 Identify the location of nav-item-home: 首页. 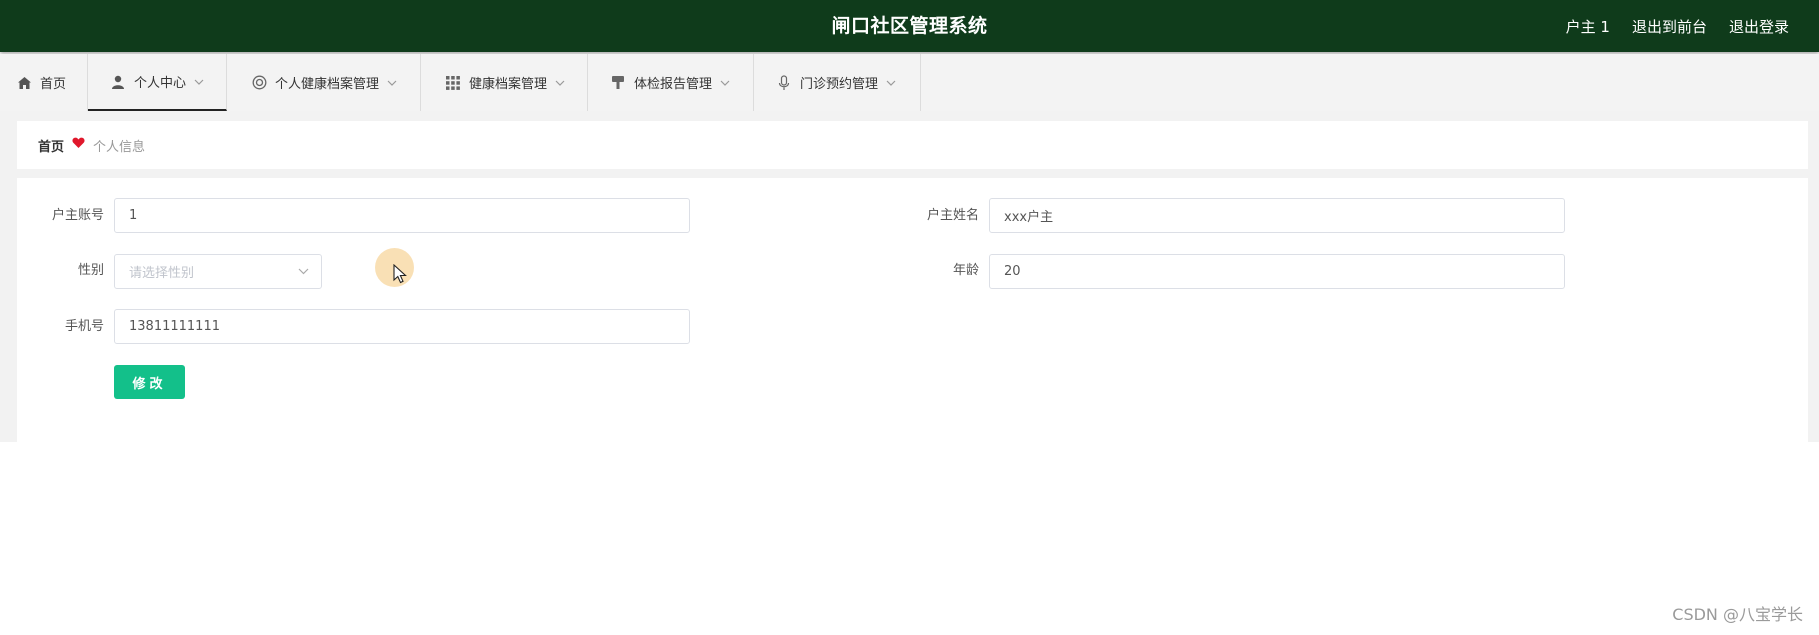
(44, 82).